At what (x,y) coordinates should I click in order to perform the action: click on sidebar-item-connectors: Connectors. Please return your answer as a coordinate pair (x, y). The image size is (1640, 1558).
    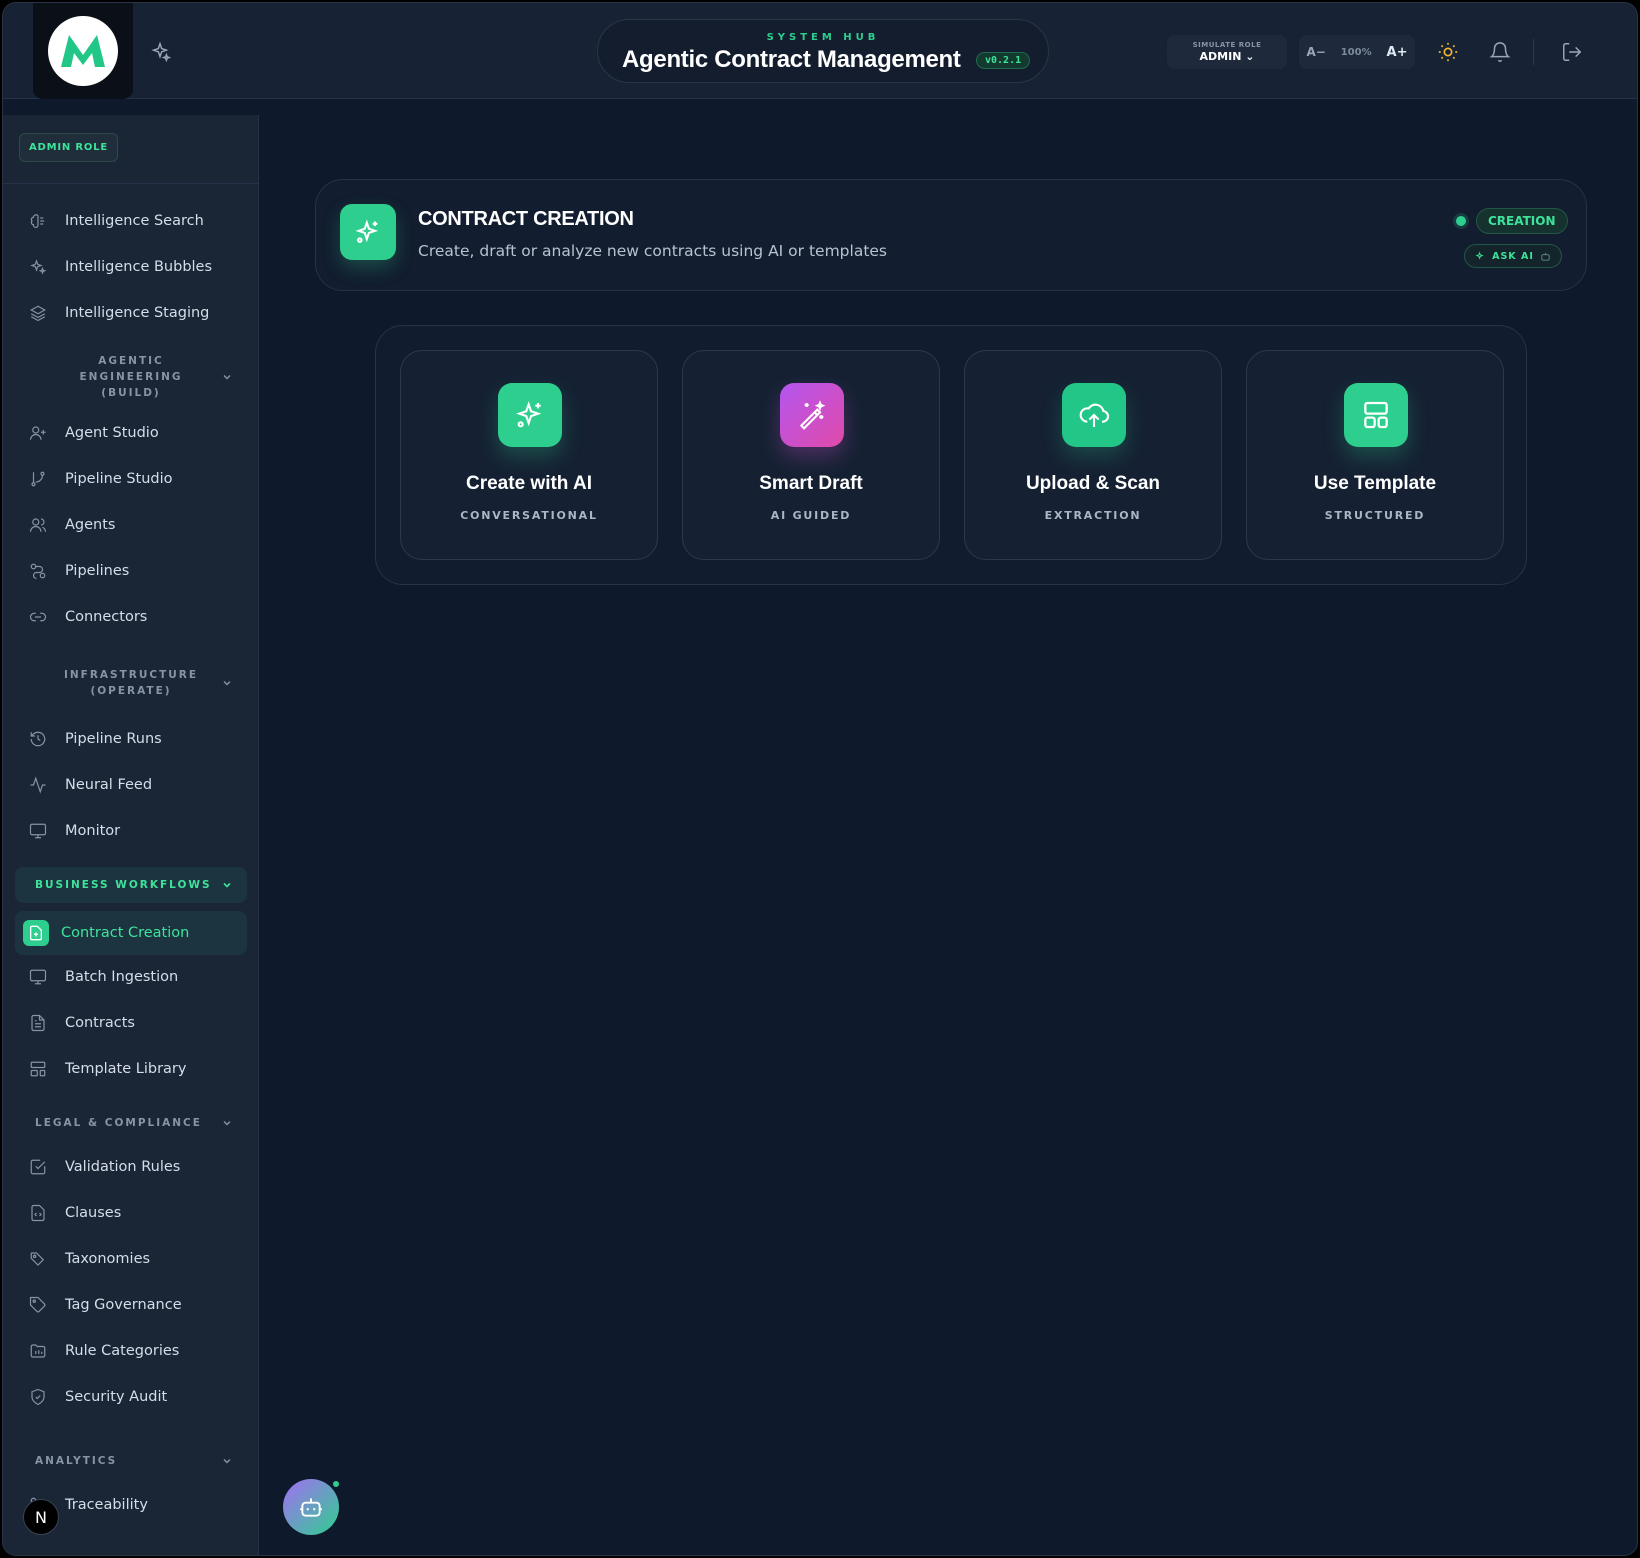
    Looking at the image, I should click on (131, 617).